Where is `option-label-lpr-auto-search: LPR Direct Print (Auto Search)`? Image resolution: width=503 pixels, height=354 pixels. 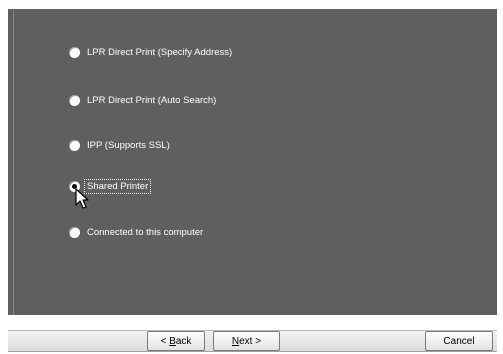
option-label-lpr-auto-search: LPR Direct Print (Auto Search) is located at coordinates (152, 100).